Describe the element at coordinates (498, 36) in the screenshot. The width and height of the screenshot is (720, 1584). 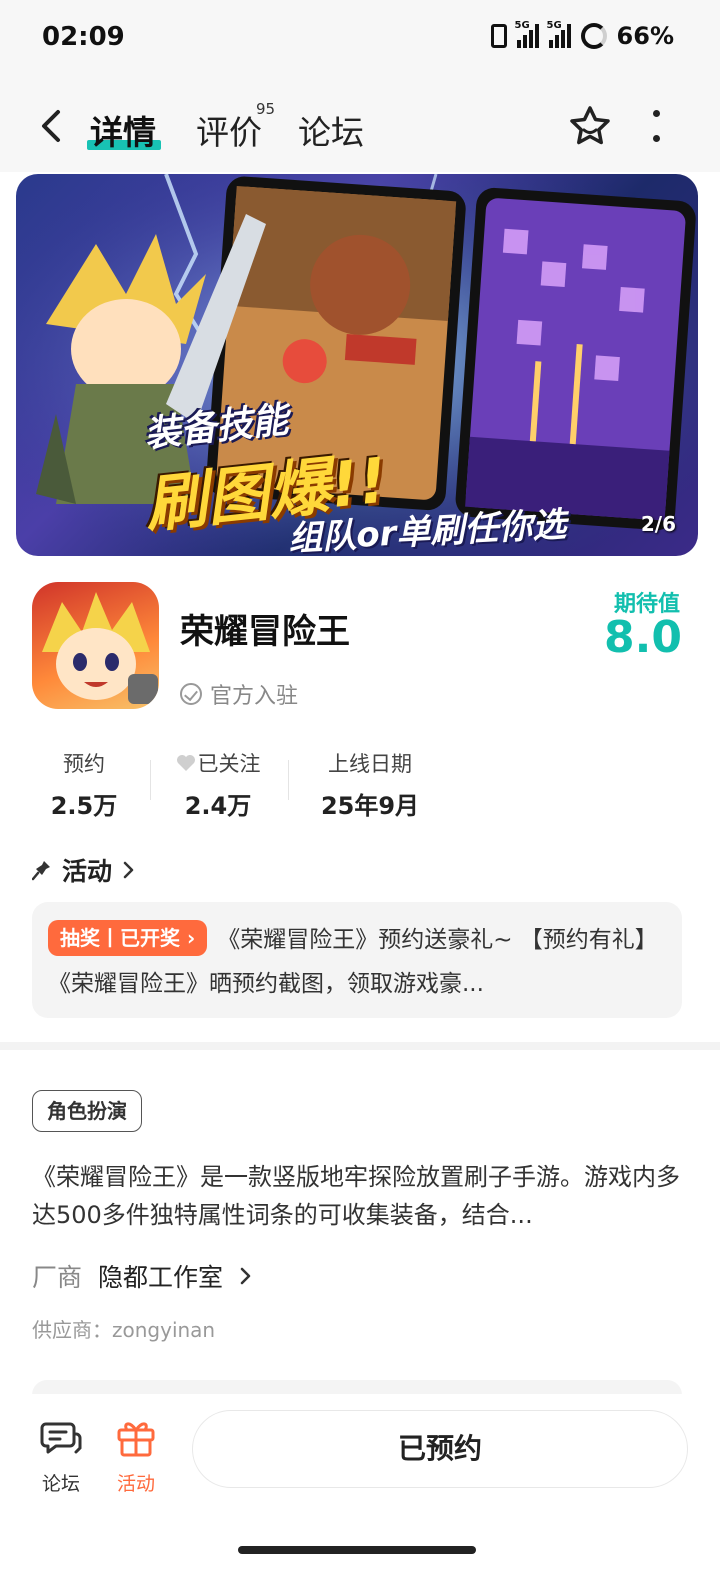
I see `vibrate-icon` at that location.